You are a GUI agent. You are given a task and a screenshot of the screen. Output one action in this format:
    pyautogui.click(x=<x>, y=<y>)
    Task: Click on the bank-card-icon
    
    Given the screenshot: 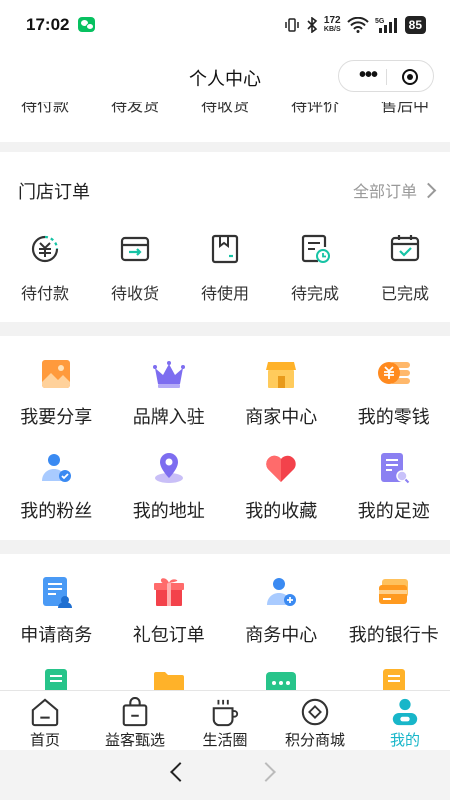 What is the action you would take?
    pyautogui.click(x=393, y=591)
    